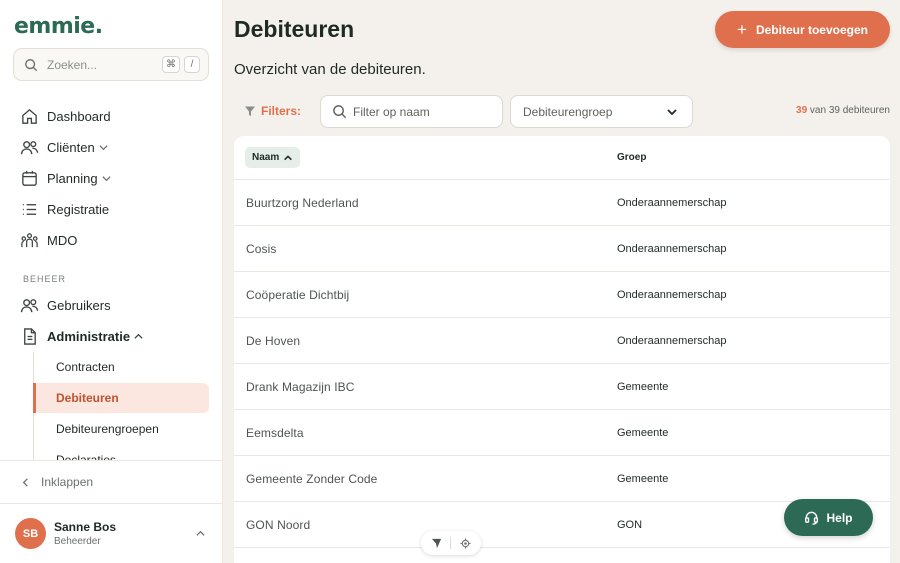  Describe the element at coordinates (171, 64) in the screenshot. I see `shortcut-key-cmd: ⌘` at that location.